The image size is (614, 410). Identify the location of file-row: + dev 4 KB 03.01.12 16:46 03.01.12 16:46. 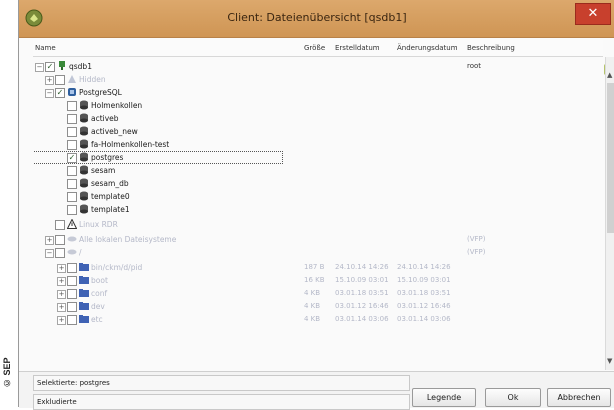
(318, 307).